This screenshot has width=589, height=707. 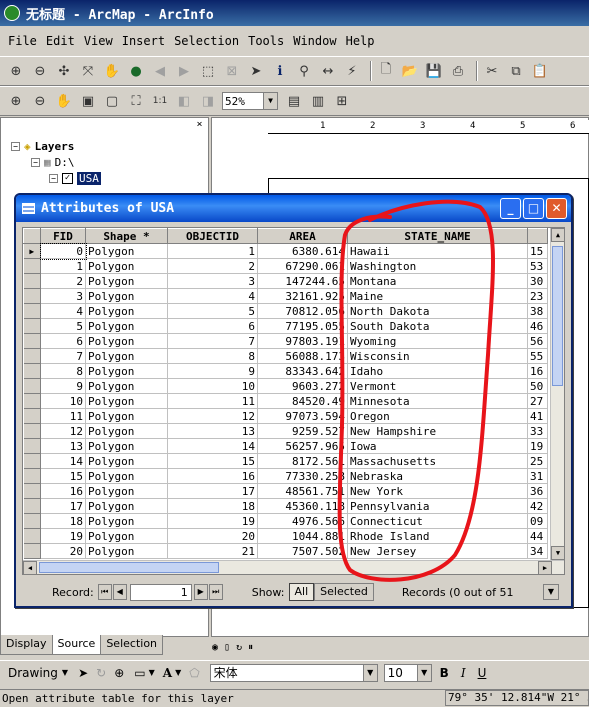 What do you see at coordinates (537, 506) in the screenshot?
I see `cell-next: 42` at bounding box center [537, 506].